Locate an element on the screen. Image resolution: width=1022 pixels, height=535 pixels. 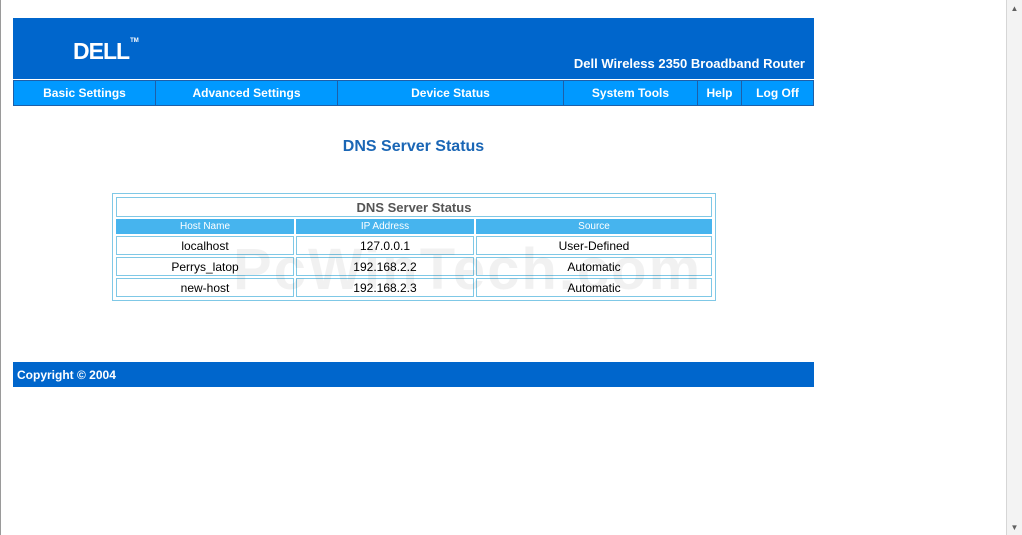
scroll-up-icon: ▲ is located at coordinates (1014, 8).